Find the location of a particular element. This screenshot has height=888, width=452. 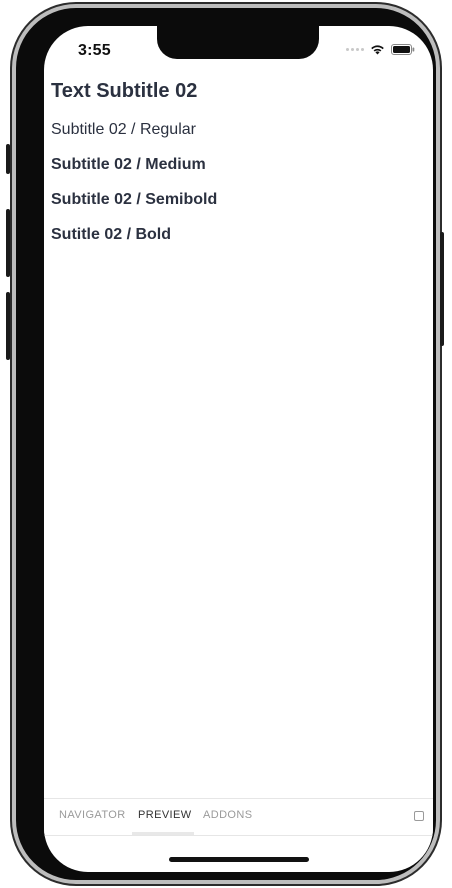

tab-navigator: NAVIGATOR is located at coordinates (92, 815).